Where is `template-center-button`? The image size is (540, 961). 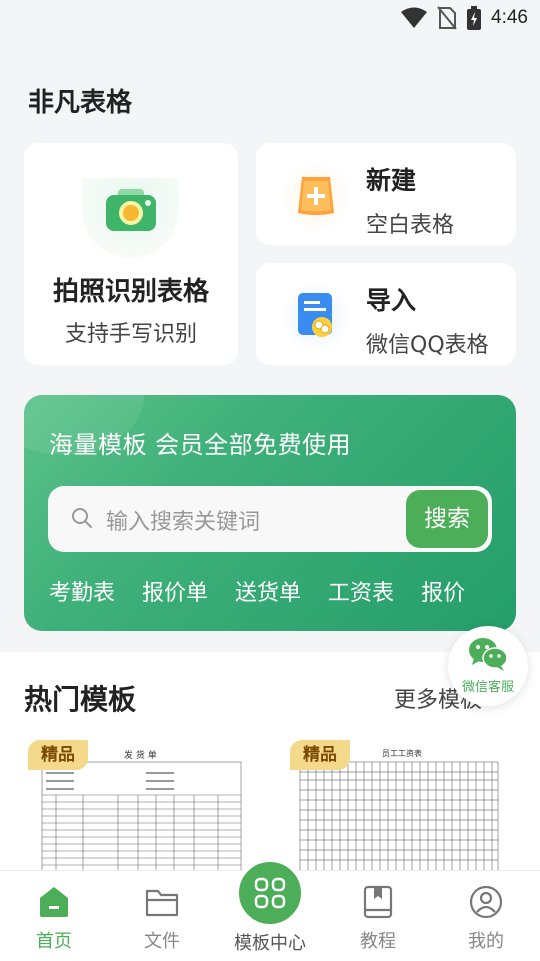 template-center-button is located at coordinates (270, 893).